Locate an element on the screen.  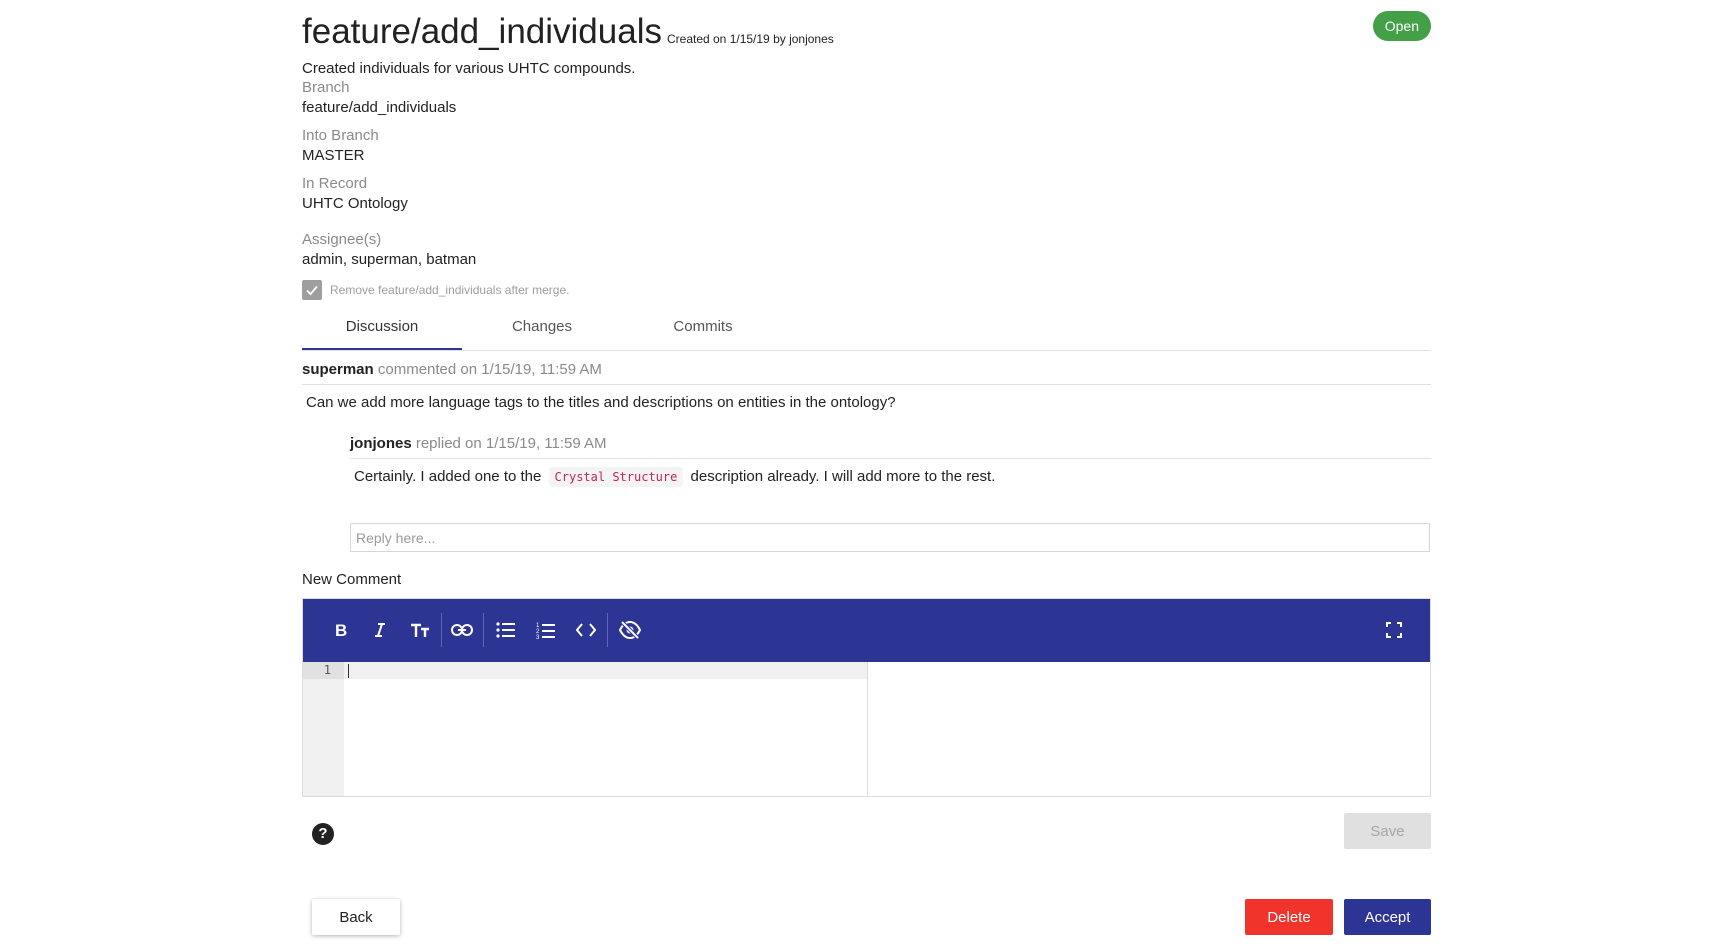
editor-toolbar: B 123 is located at coordinates (866, 630).